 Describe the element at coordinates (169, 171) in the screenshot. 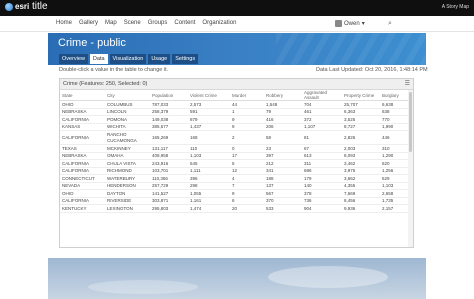

I see `table-cell: 103,701` at that location.